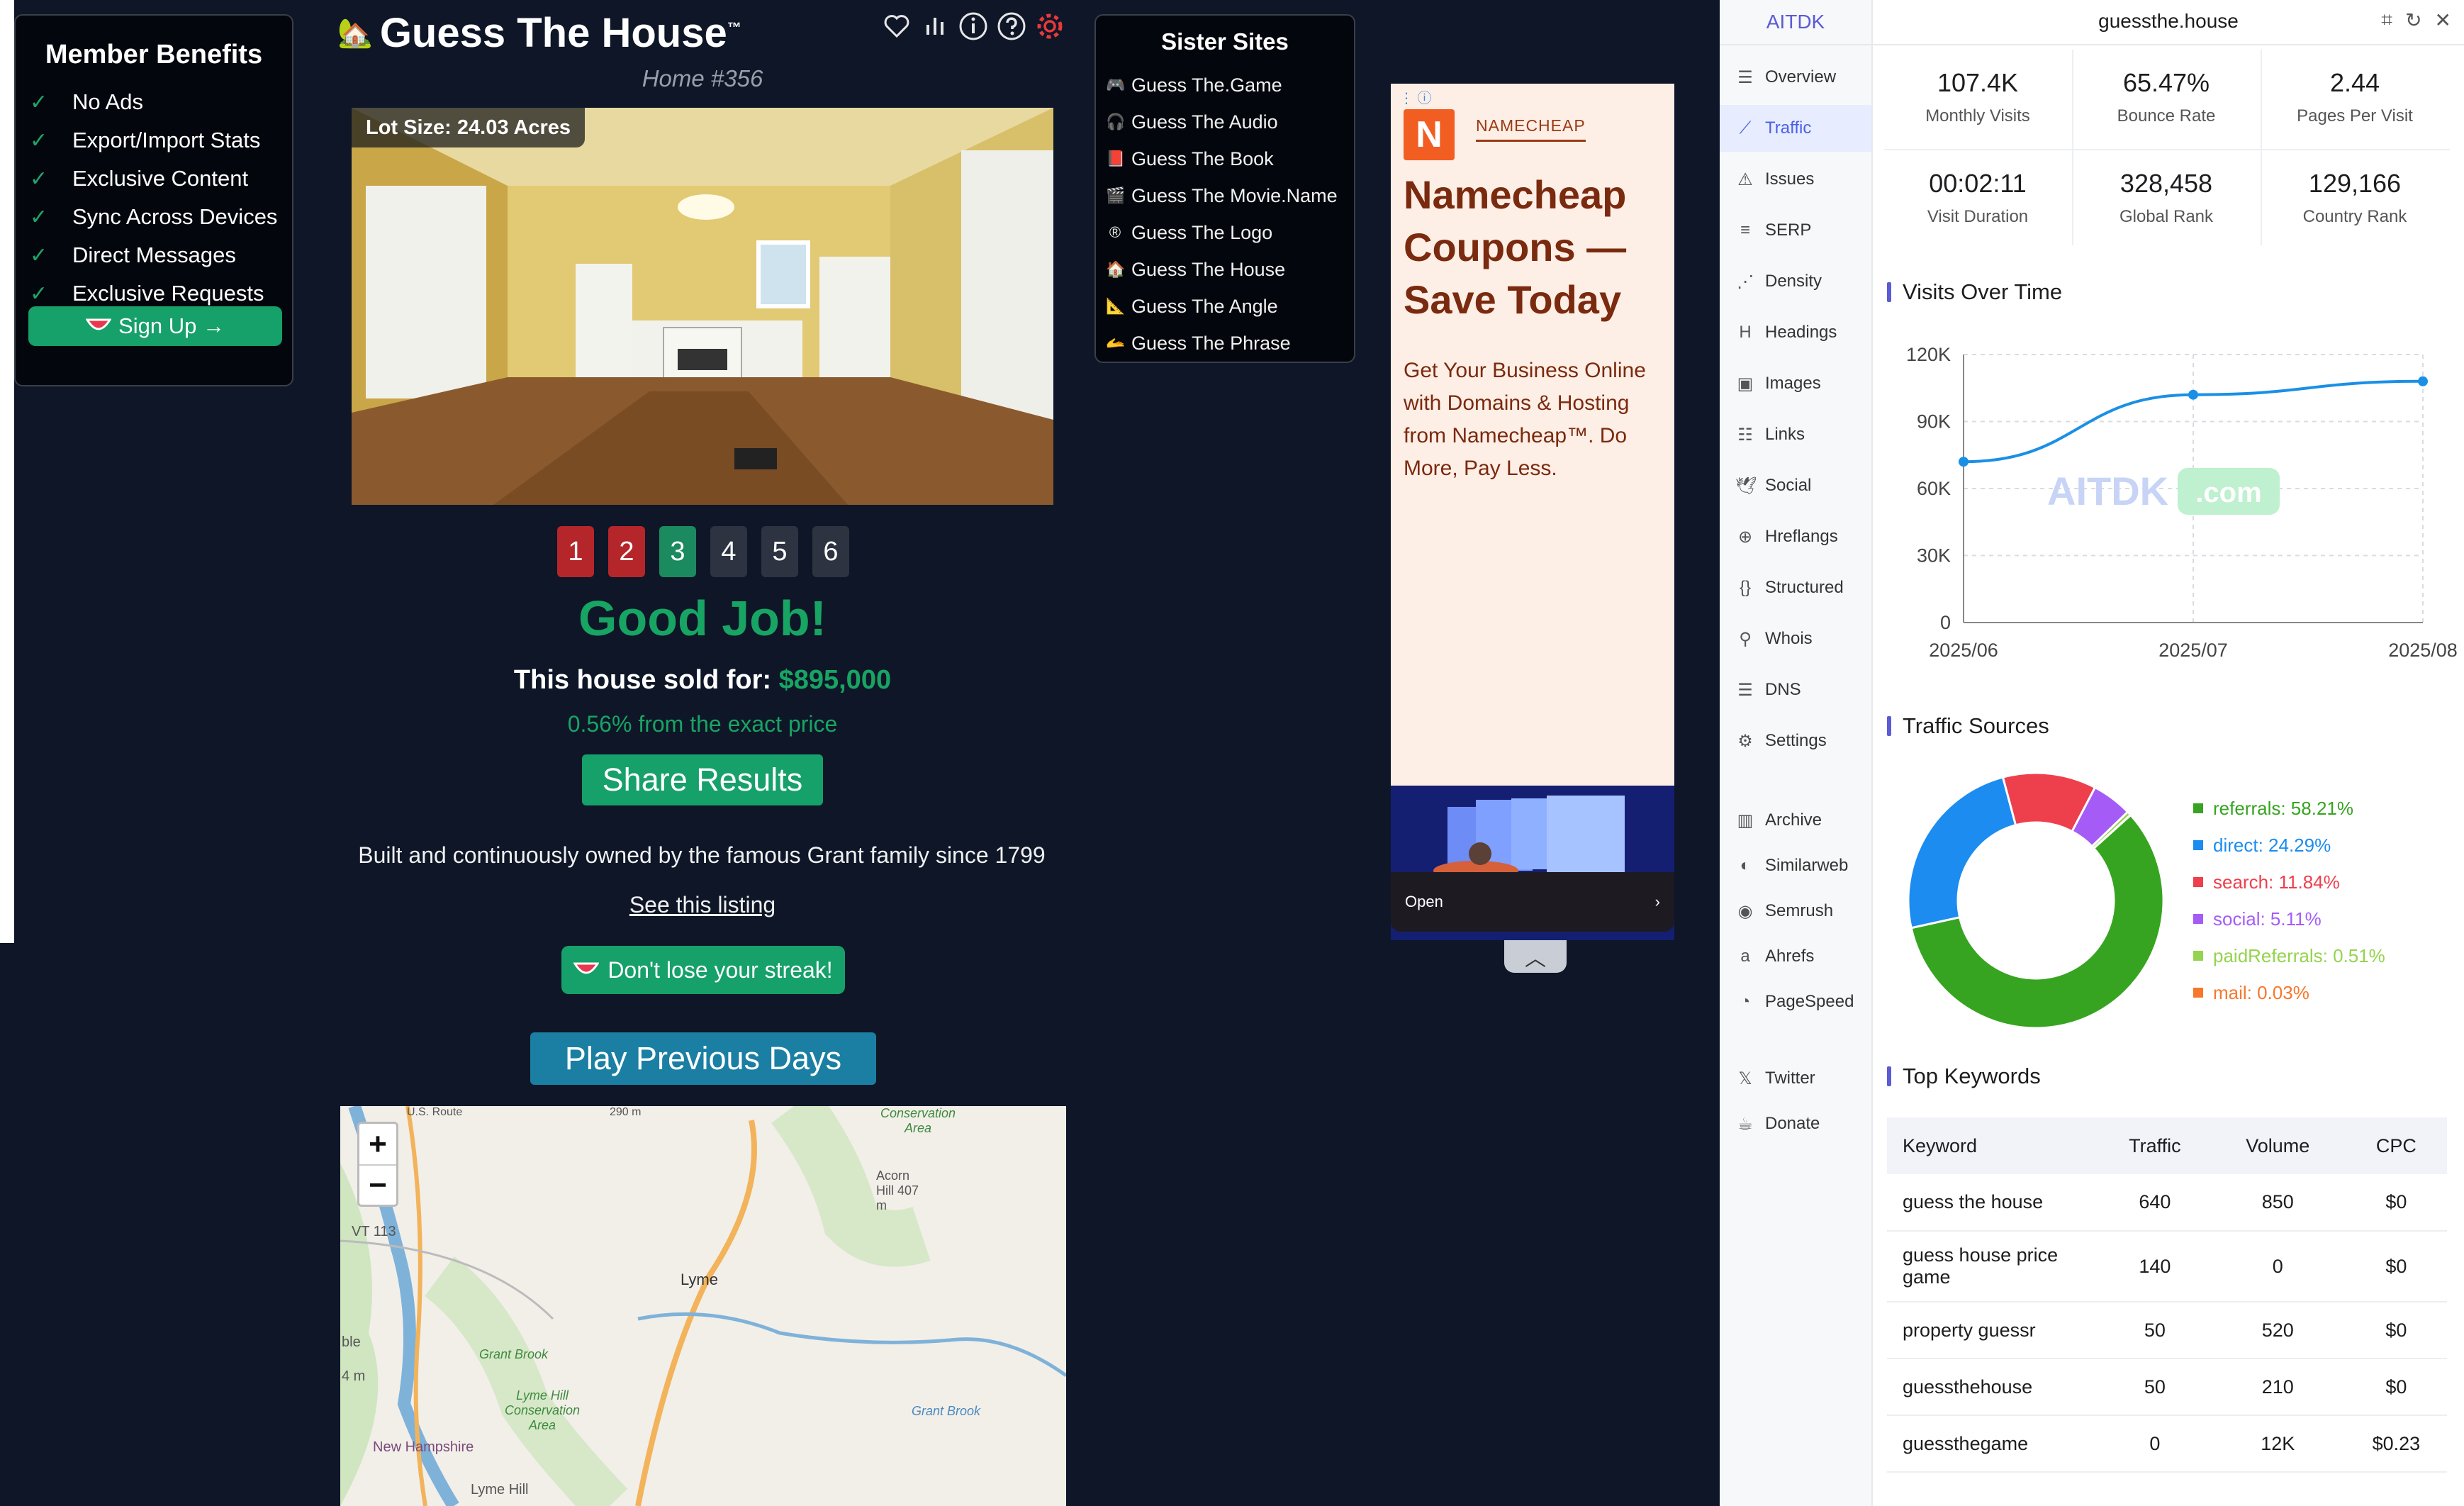 The width and height of the screenshot is (2464, 1506). Describe the element at coordinates (2396, 1145) in the screenshot. I see `column-header: CPC` at that location.